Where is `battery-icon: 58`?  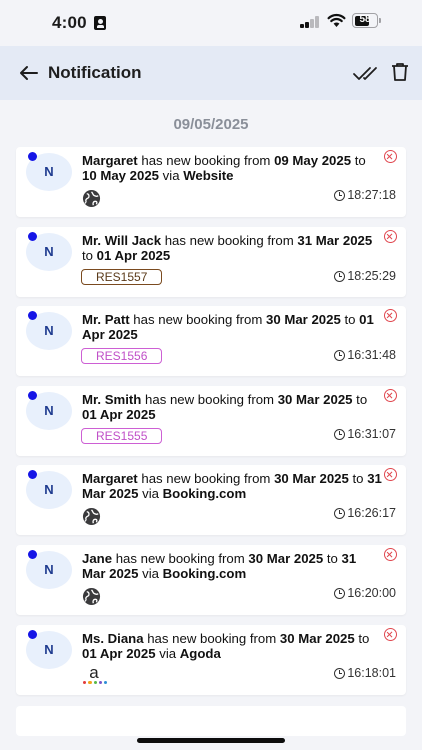 battery-icon: 58 is located at coordinates (365, 20).